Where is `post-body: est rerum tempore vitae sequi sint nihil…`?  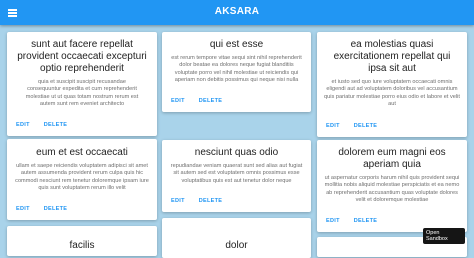
post-body: est rerum tempore vitae sequi sint nihil… is located at coordinates (236, 69).